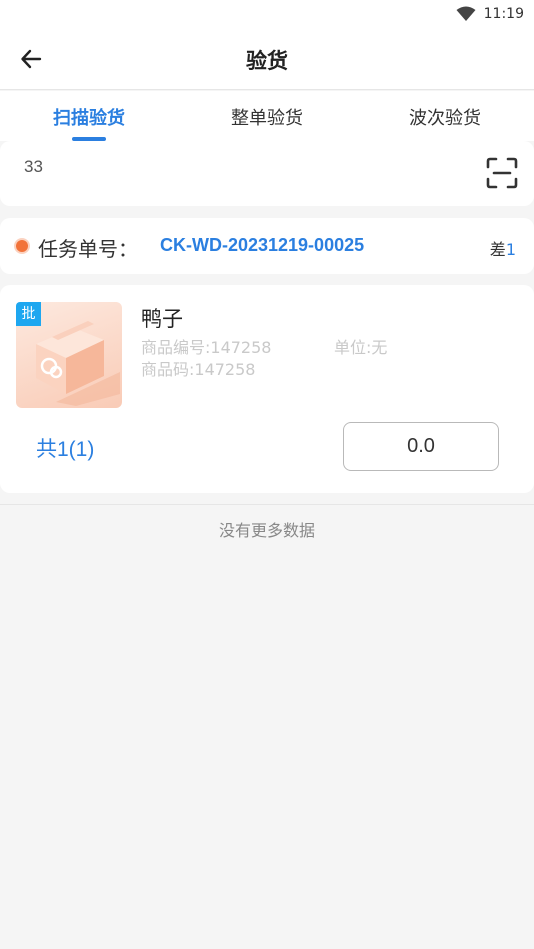  What do you see at coordinates (234, 167) in the screenshot?
I see `scan-input` at bounding box center [234, 167].